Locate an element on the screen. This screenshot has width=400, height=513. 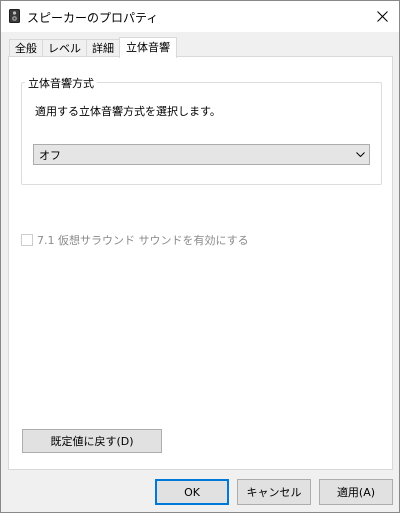
group-title: 立体音響方式 is located at coordinates (61, 83).